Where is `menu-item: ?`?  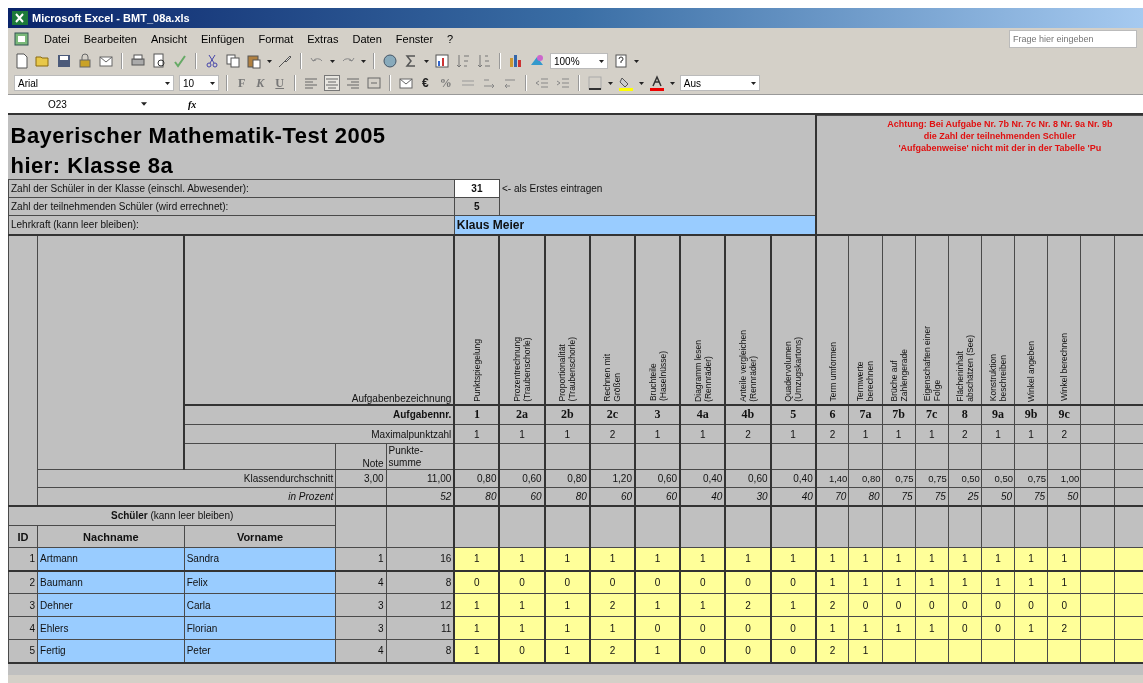 menu-item: ? is located at coordinates (450, 39).